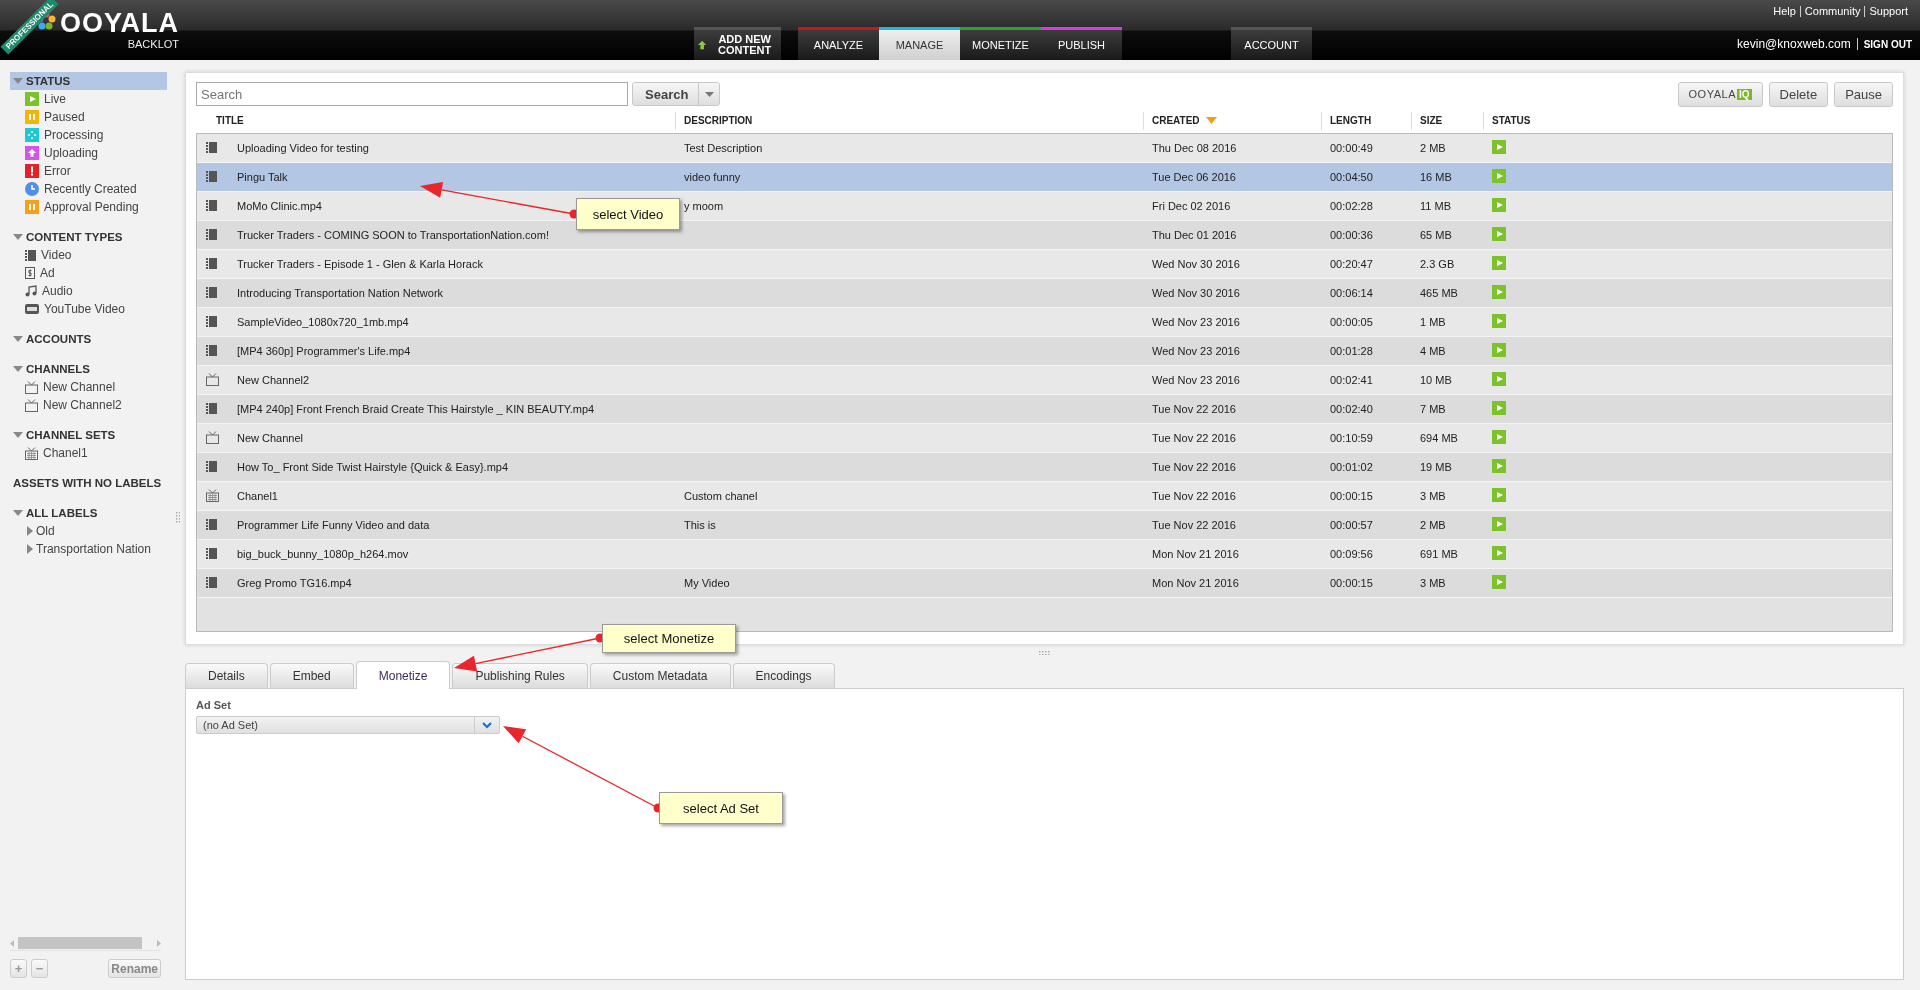  I want to click on table-row: Chanel1 Custom chanel Tue Nov 22 2016 00:00:15 3 MB, so click(1044, 496).